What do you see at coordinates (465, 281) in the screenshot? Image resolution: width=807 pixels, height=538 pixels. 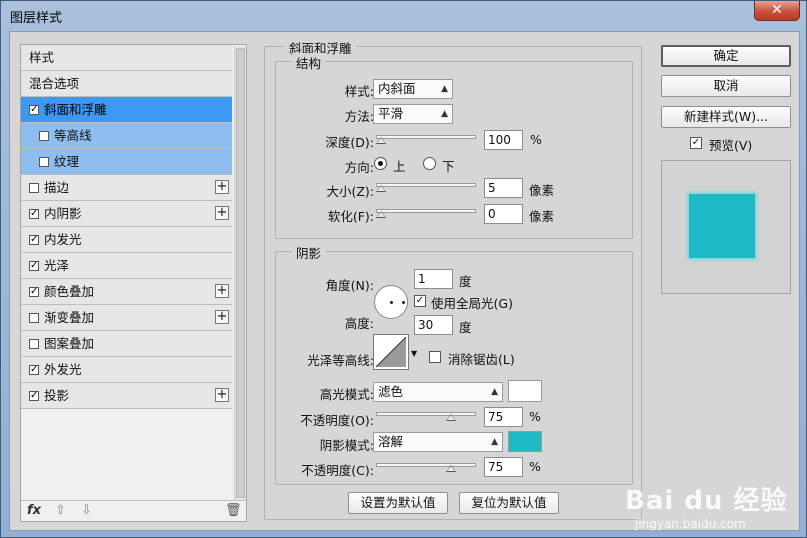 I see `angle-unit: 度` at bounding box center [465, 281].